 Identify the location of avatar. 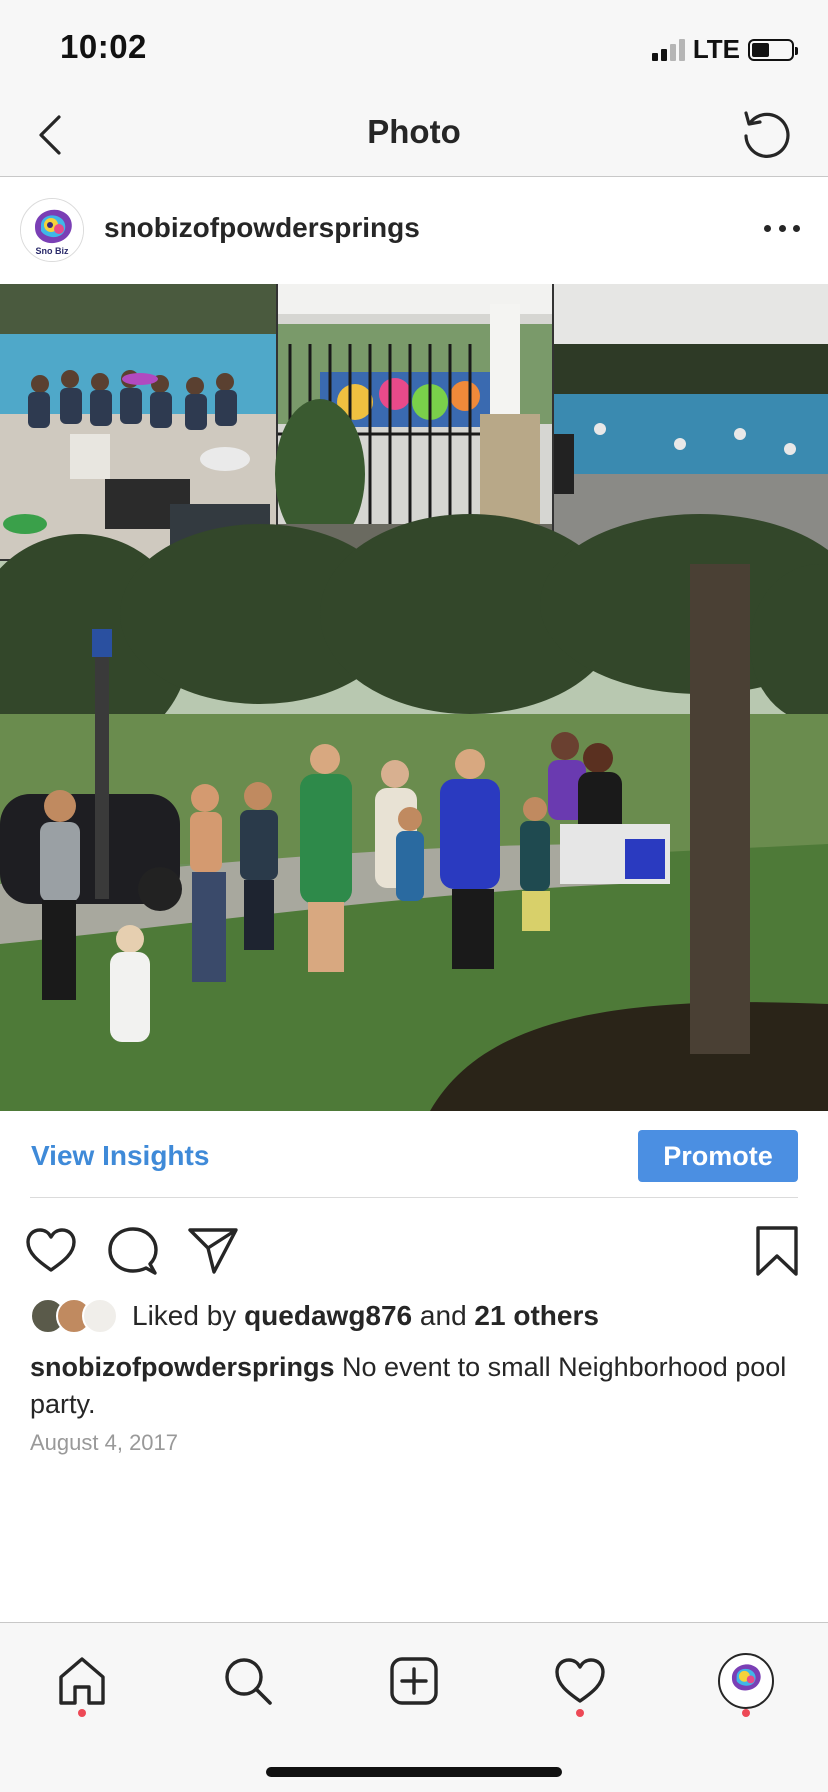
(100, 1316).